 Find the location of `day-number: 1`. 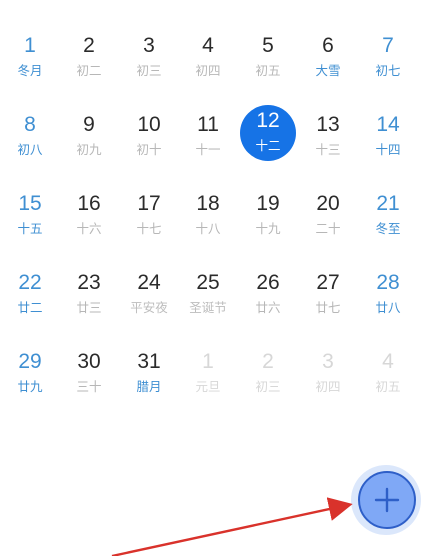

day-number: 1 is located at coordinates (30, 45).